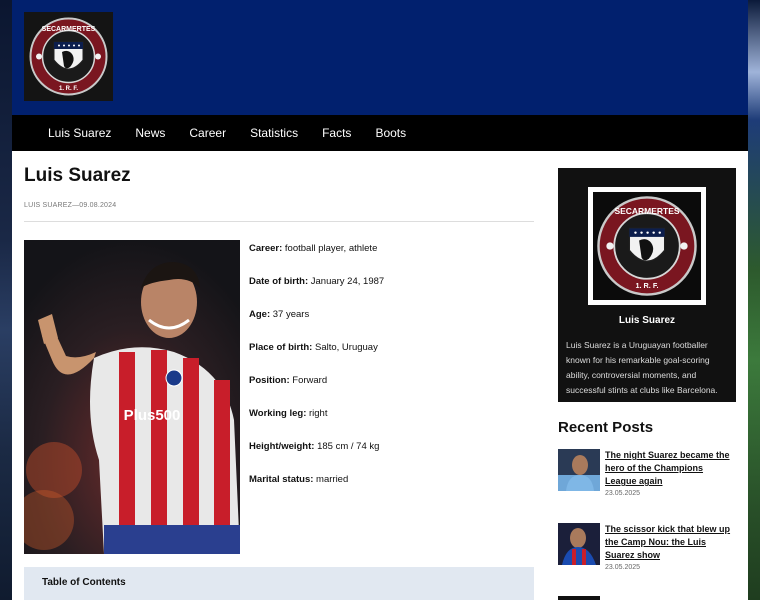 The width and height of the screenshot is (760, 600). I want to click on nav-item-luis-suarez: Luis Suarez, so click(79, 133).